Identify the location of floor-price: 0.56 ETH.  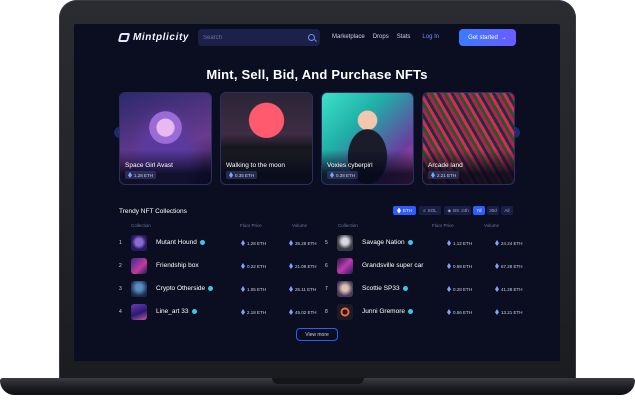
(459, 312).